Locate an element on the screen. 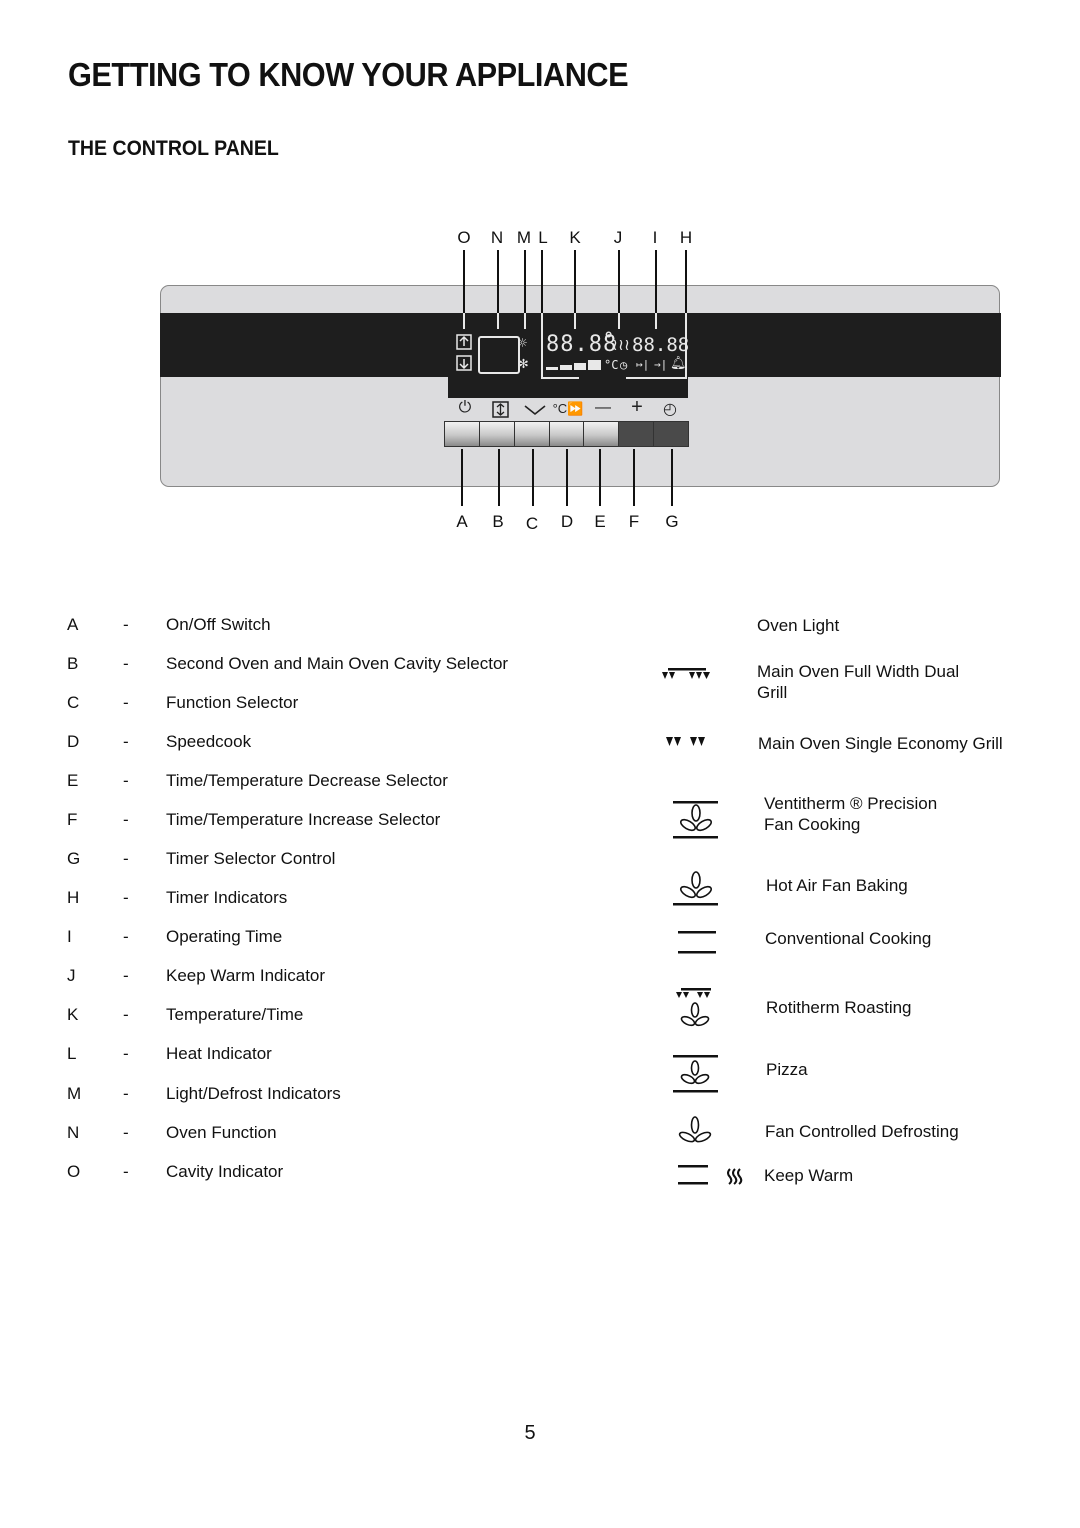  oven-function-display is located at coordinates (499, 355).